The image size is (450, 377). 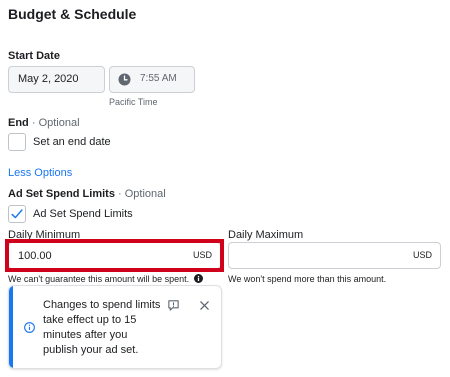 What do you see at coordinates (83, 214) in the screenshot?
I see `spend-limits-checkbox-label: Ad Set Spend Limits` at bounding box center [83, 214].